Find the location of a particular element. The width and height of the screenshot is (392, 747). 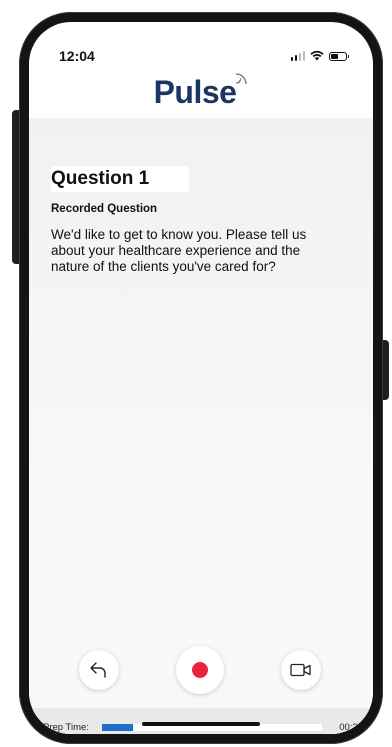

battery-icon is located at coordinates (339, 56).